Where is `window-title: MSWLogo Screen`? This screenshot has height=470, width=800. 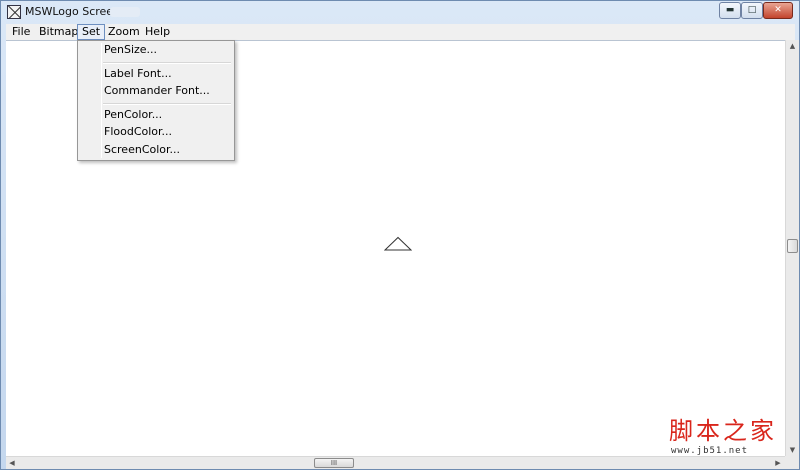
window-title: MSWLogo Screen is located at coordinates (73, 11).